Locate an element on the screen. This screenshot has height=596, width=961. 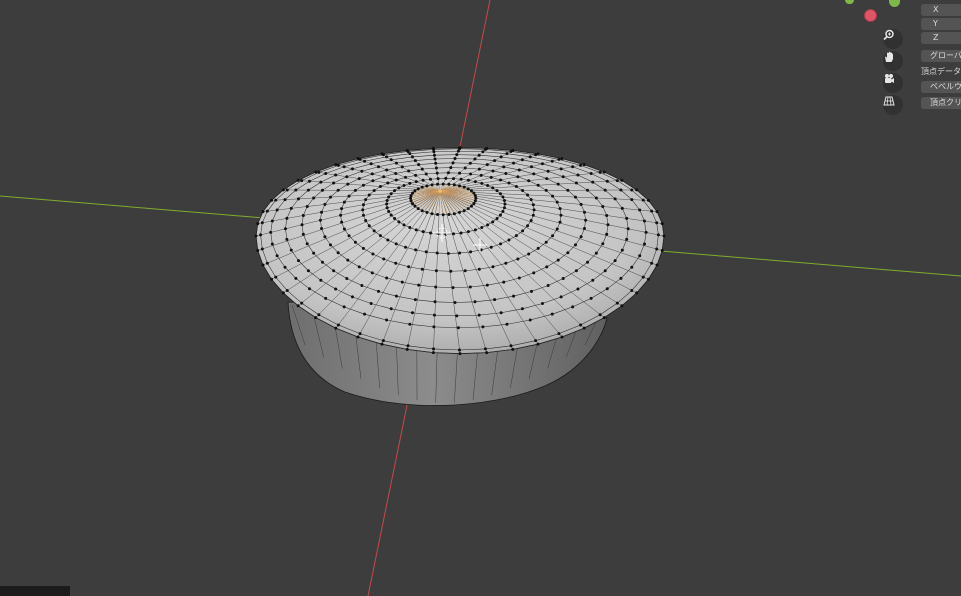
y-field: Y is located at coordinates (941, 24).